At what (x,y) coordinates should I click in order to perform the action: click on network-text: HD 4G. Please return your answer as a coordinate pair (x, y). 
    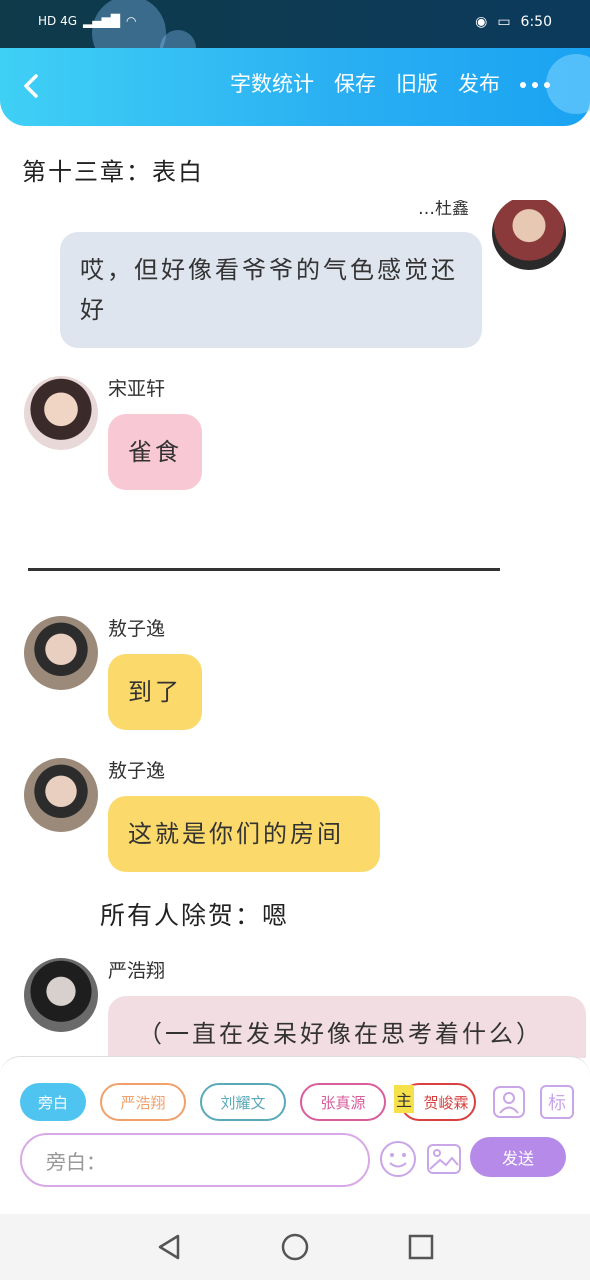
    Looking at the image, I should click on (58, 21).